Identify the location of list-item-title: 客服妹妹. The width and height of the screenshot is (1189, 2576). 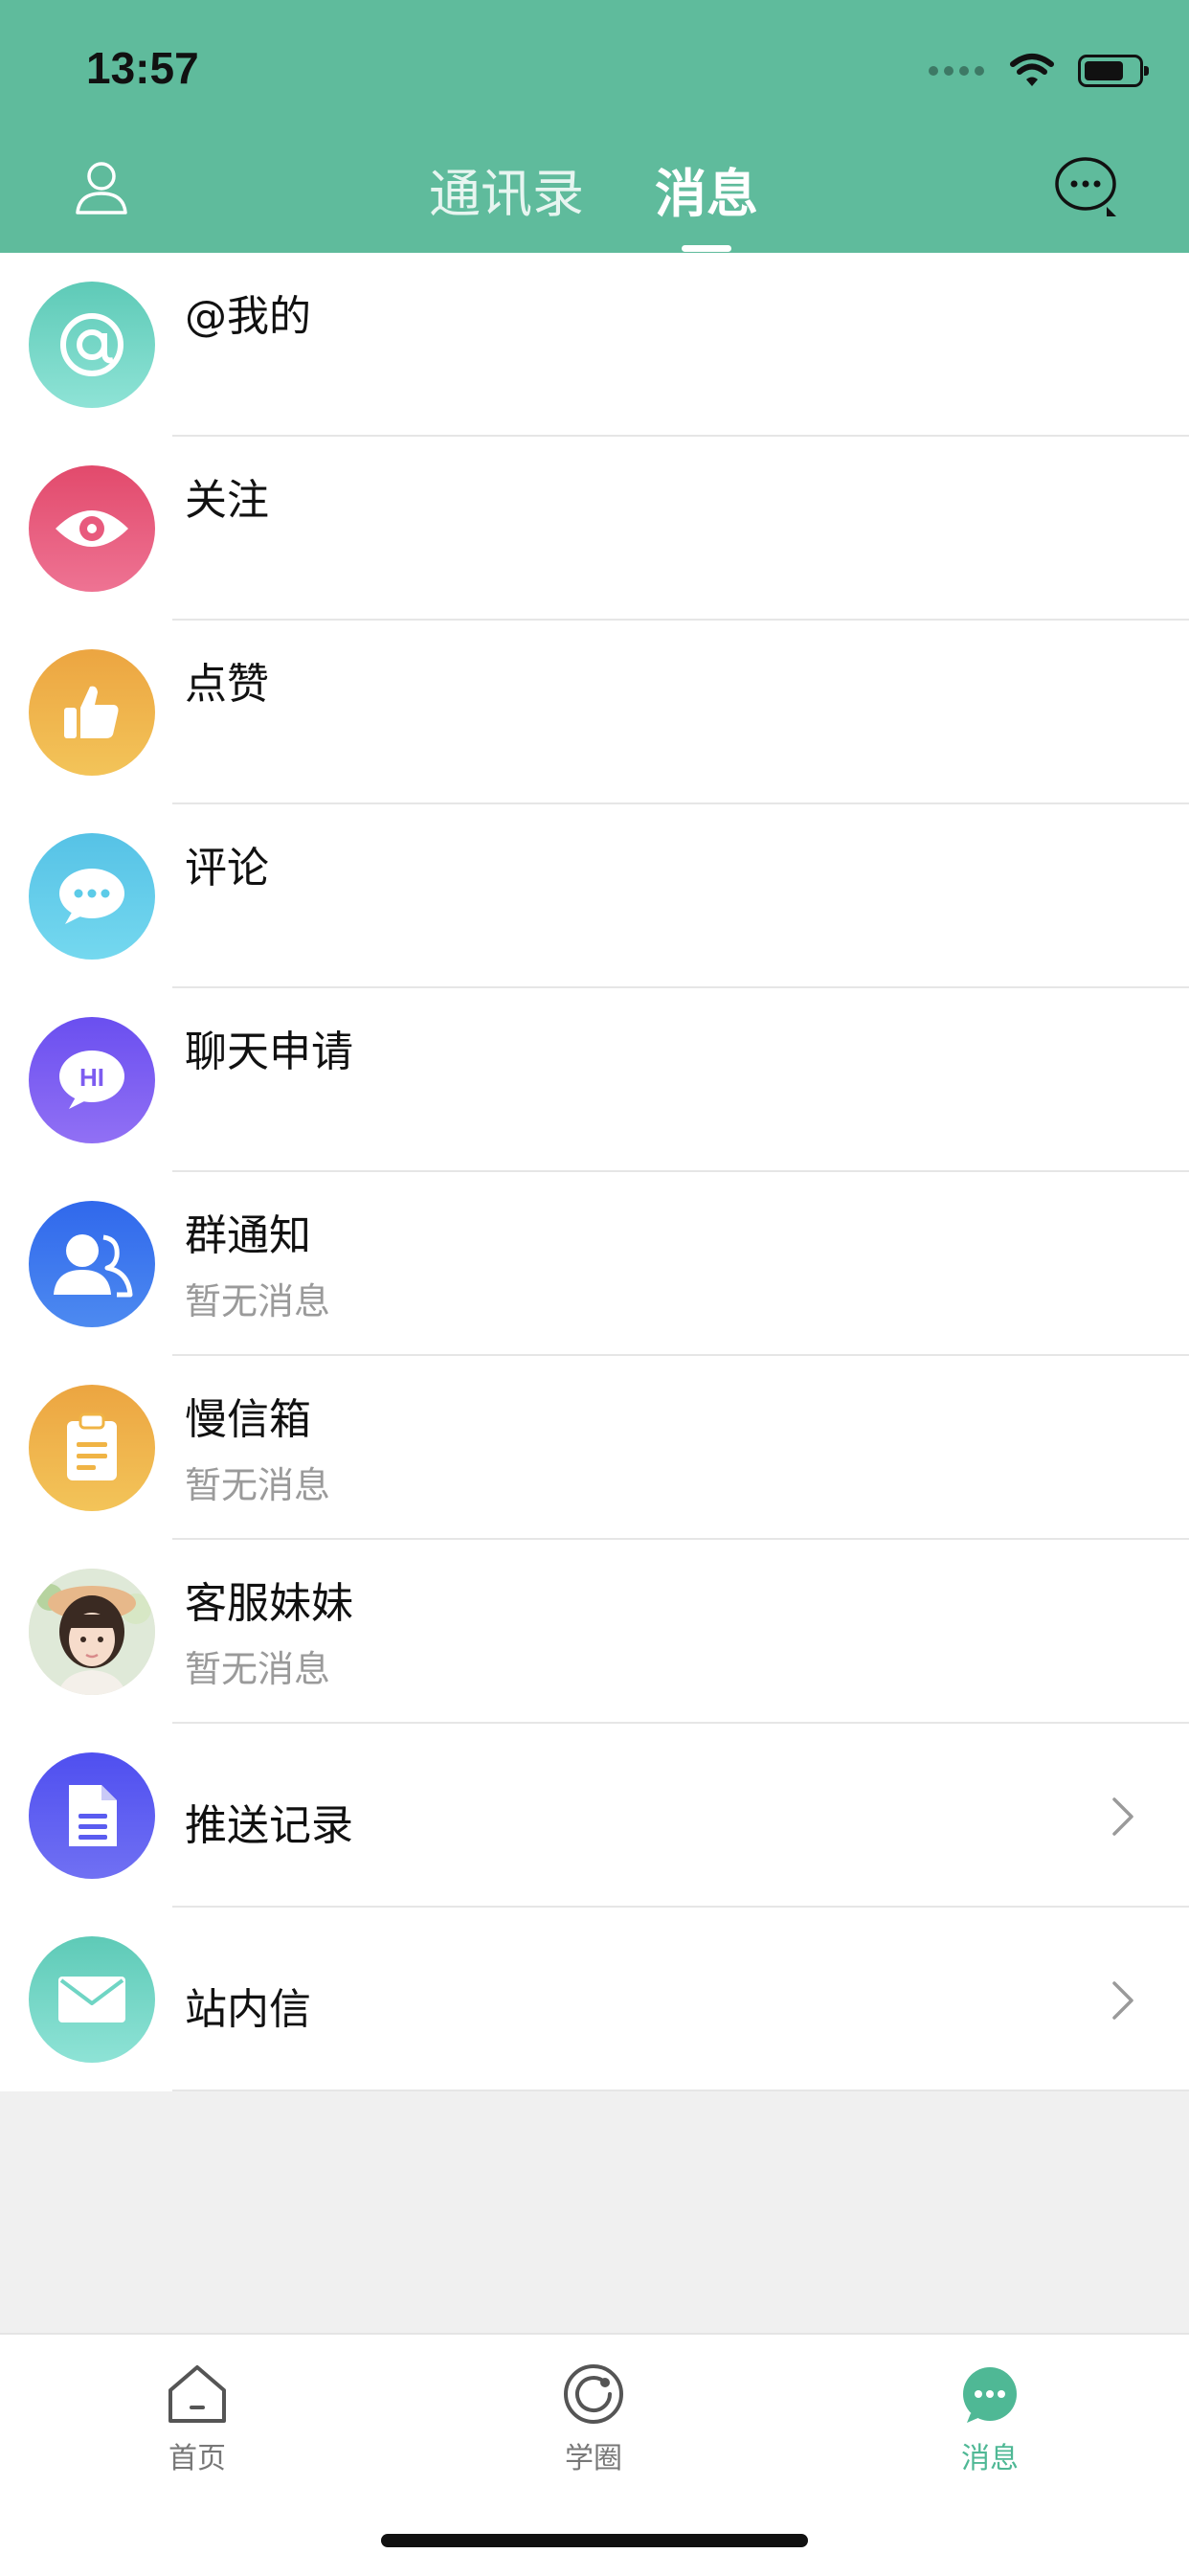
(269, 1603).